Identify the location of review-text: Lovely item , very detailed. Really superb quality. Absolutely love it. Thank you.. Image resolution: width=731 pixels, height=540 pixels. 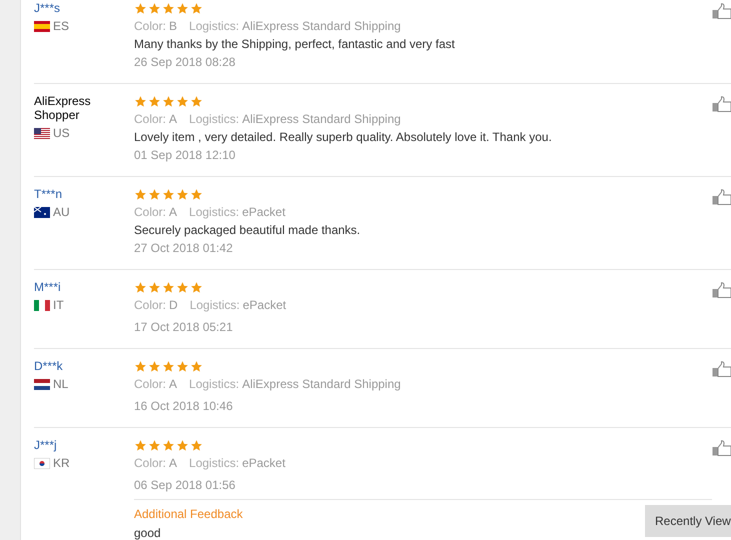
(343, 137).